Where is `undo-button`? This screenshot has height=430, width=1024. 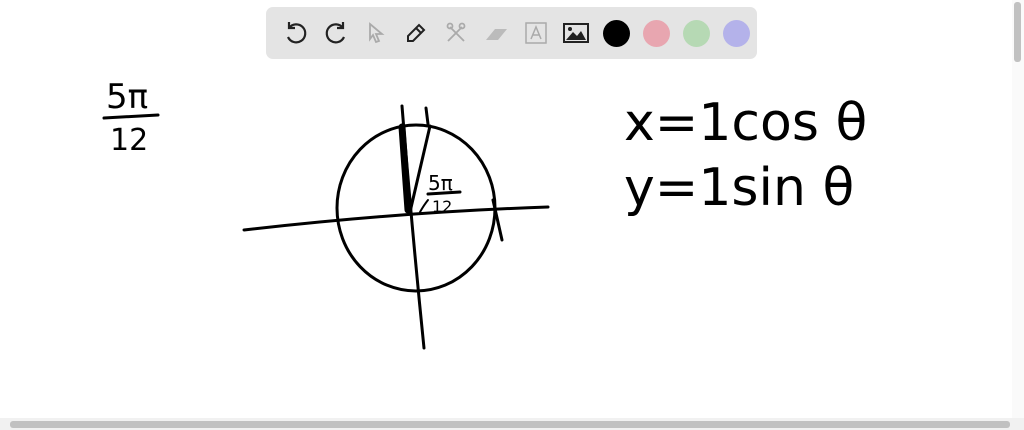
undo-button is located at coordinates (296, 33).